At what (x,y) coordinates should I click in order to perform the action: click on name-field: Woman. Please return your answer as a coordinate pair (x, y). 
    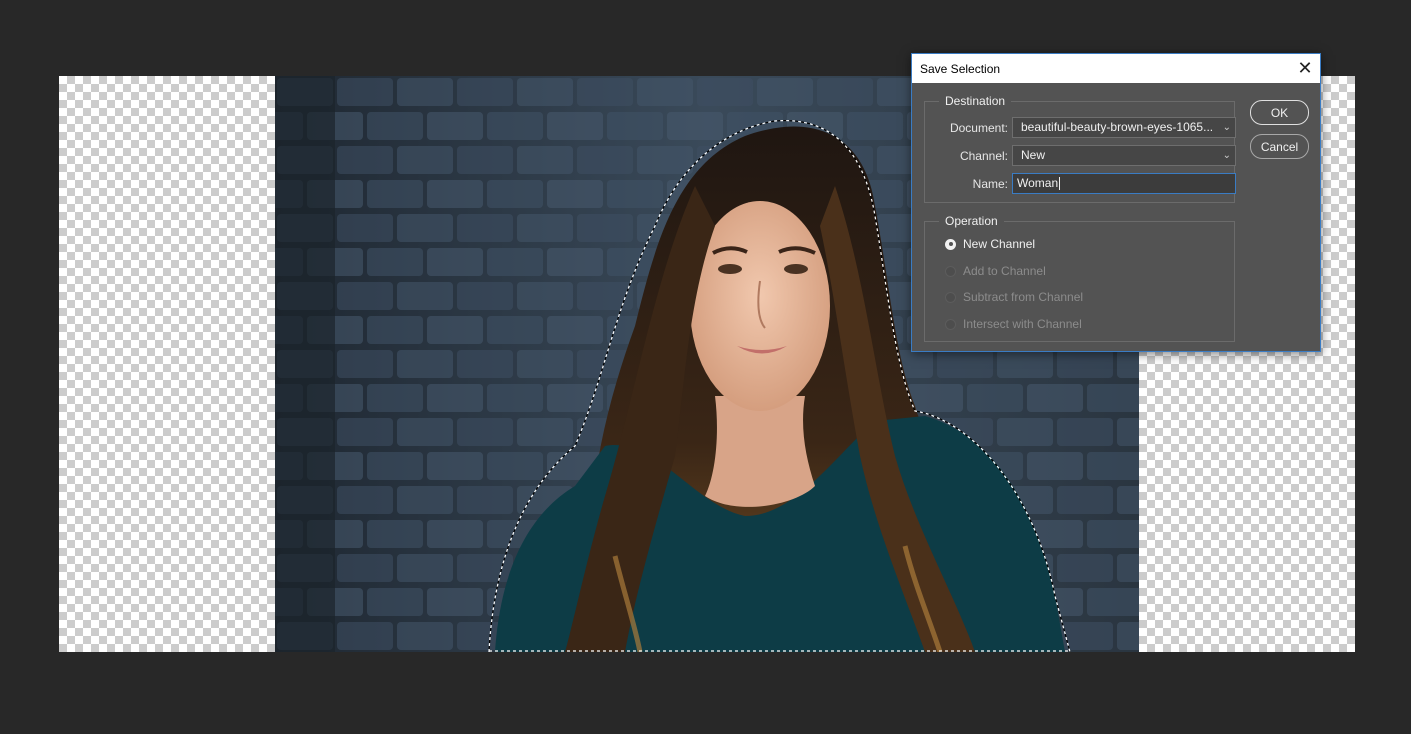
    Looking at the image, I should click on (1124, 183).